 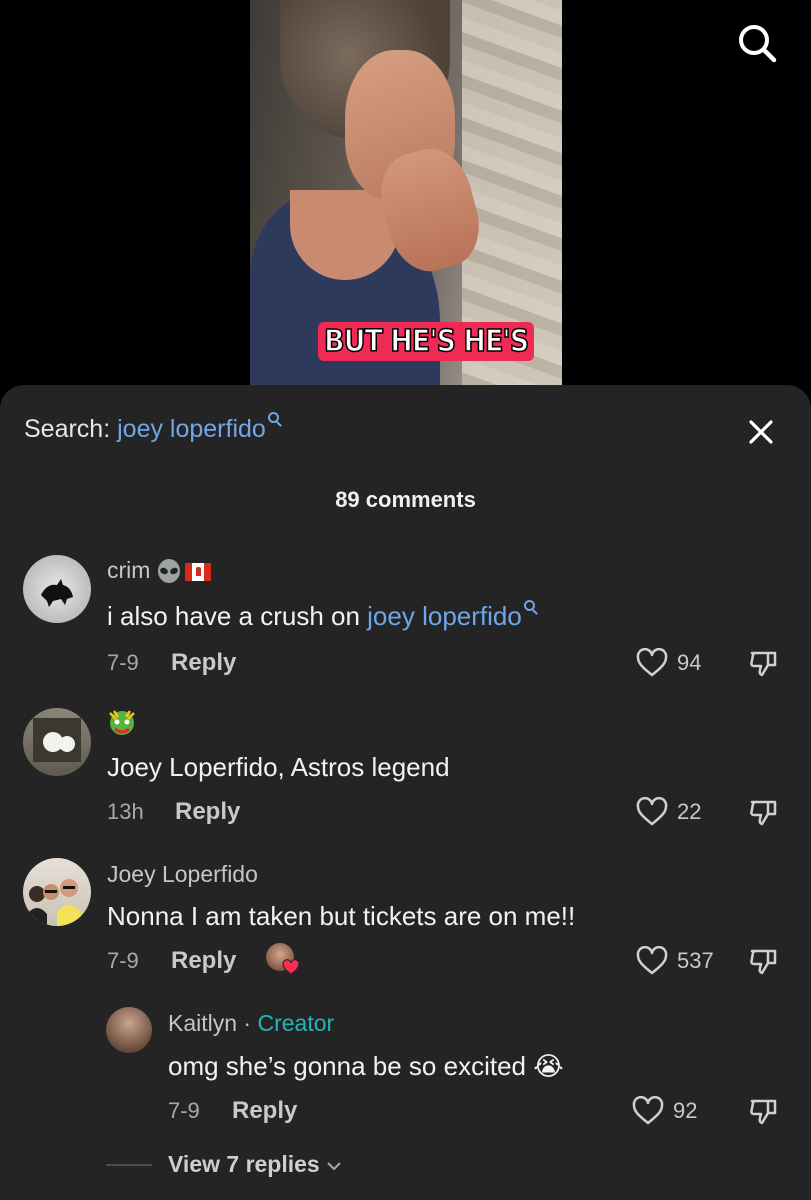 I want to click on like-count: 92, so click(x=685, y=1110).